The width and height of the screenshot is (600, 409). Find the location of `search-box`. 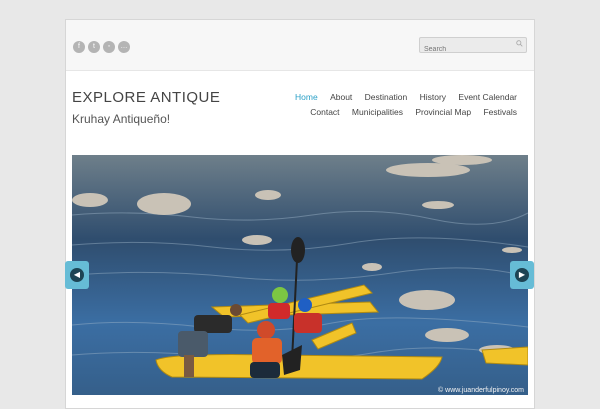

search-box is located at coordinates (473, 47).